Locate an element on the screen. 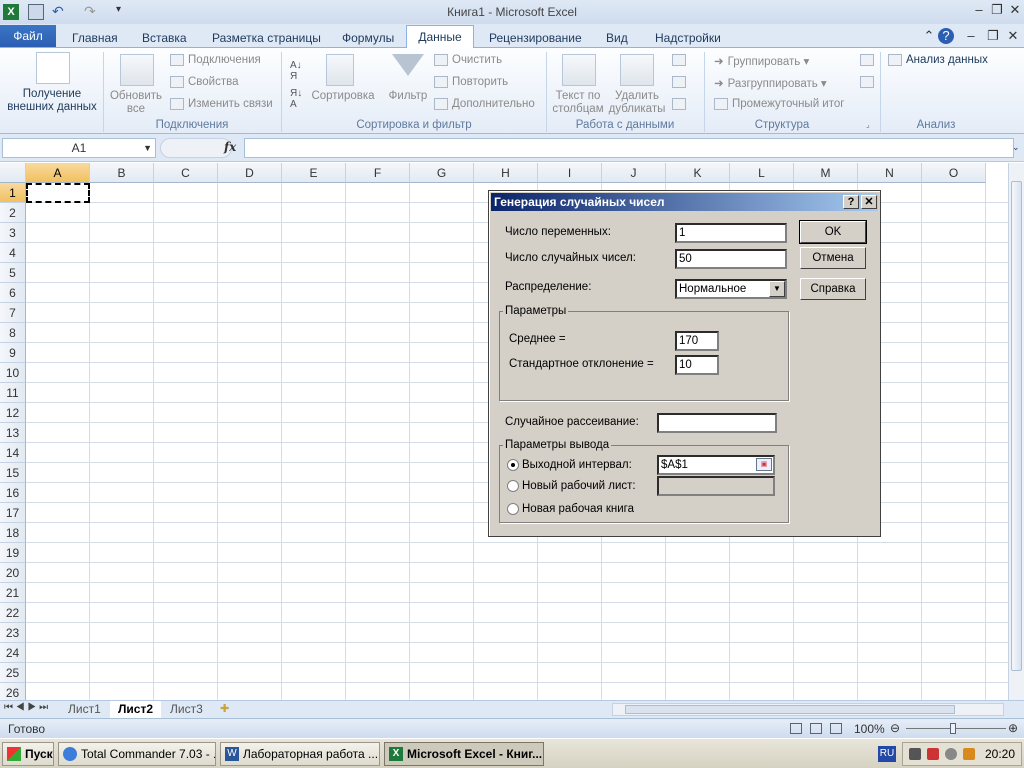 This screenshot has width=1024, height=768. sheet-nav-icon: ⏮ ◀ ▶ ⏭ is located at coordinates (26, 707).